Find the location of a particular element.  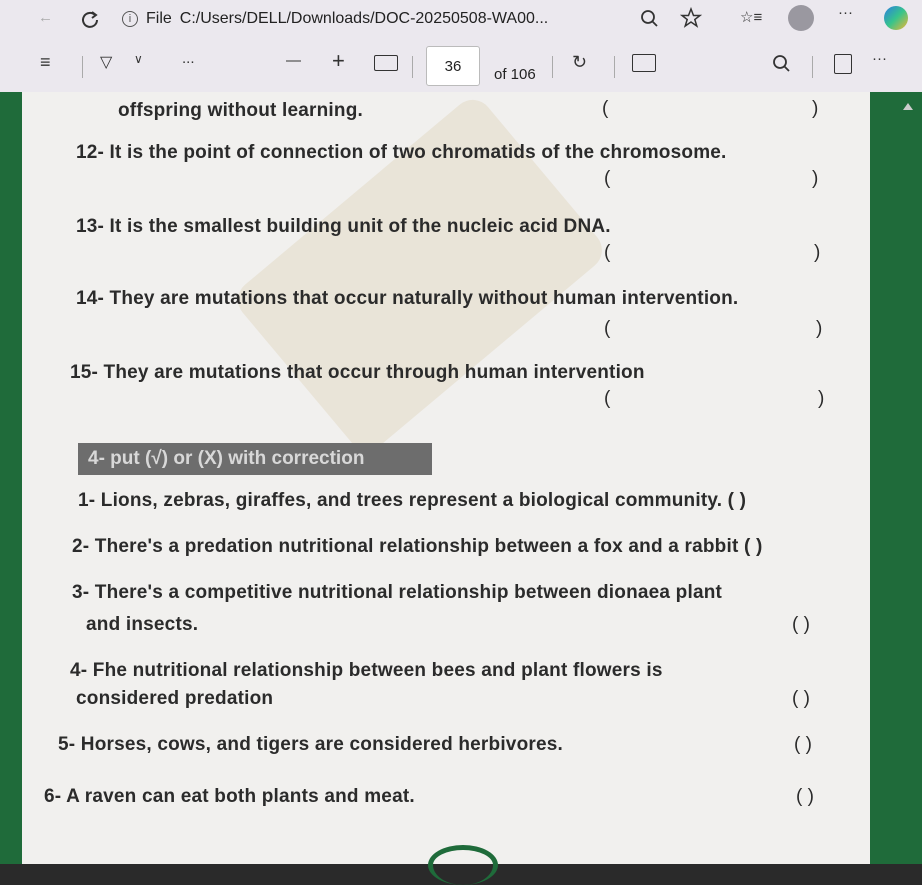

statement-line: 6- A raven can eat both plants and meat. is located at coordinates (229, 796).